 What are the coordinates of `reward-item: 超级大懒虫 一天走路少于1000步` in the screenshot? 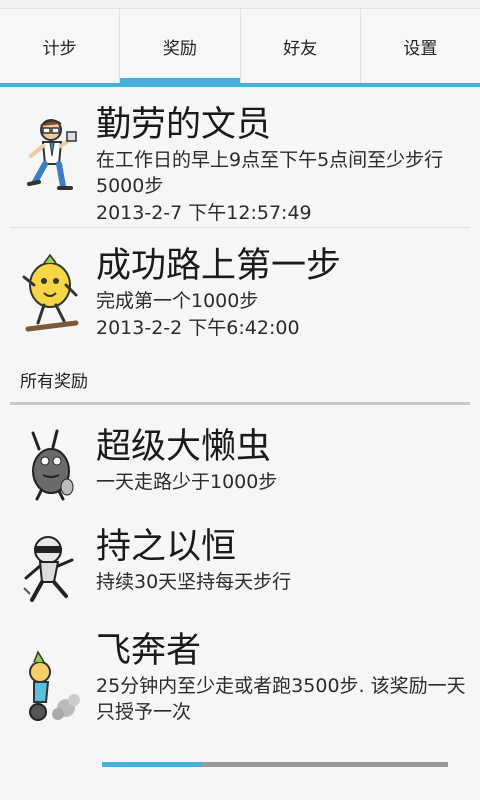 It's located at (240, 461).